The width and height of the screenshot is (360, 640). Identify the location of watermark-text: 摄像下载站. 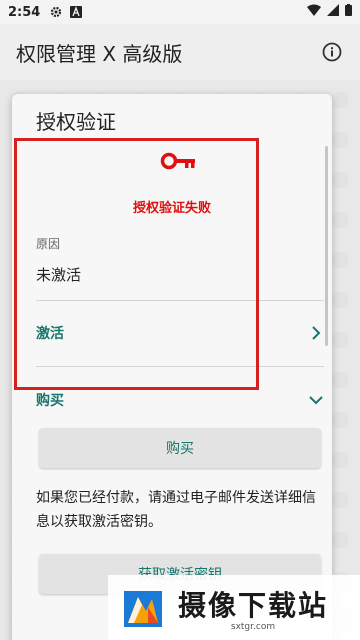
(253, 605).